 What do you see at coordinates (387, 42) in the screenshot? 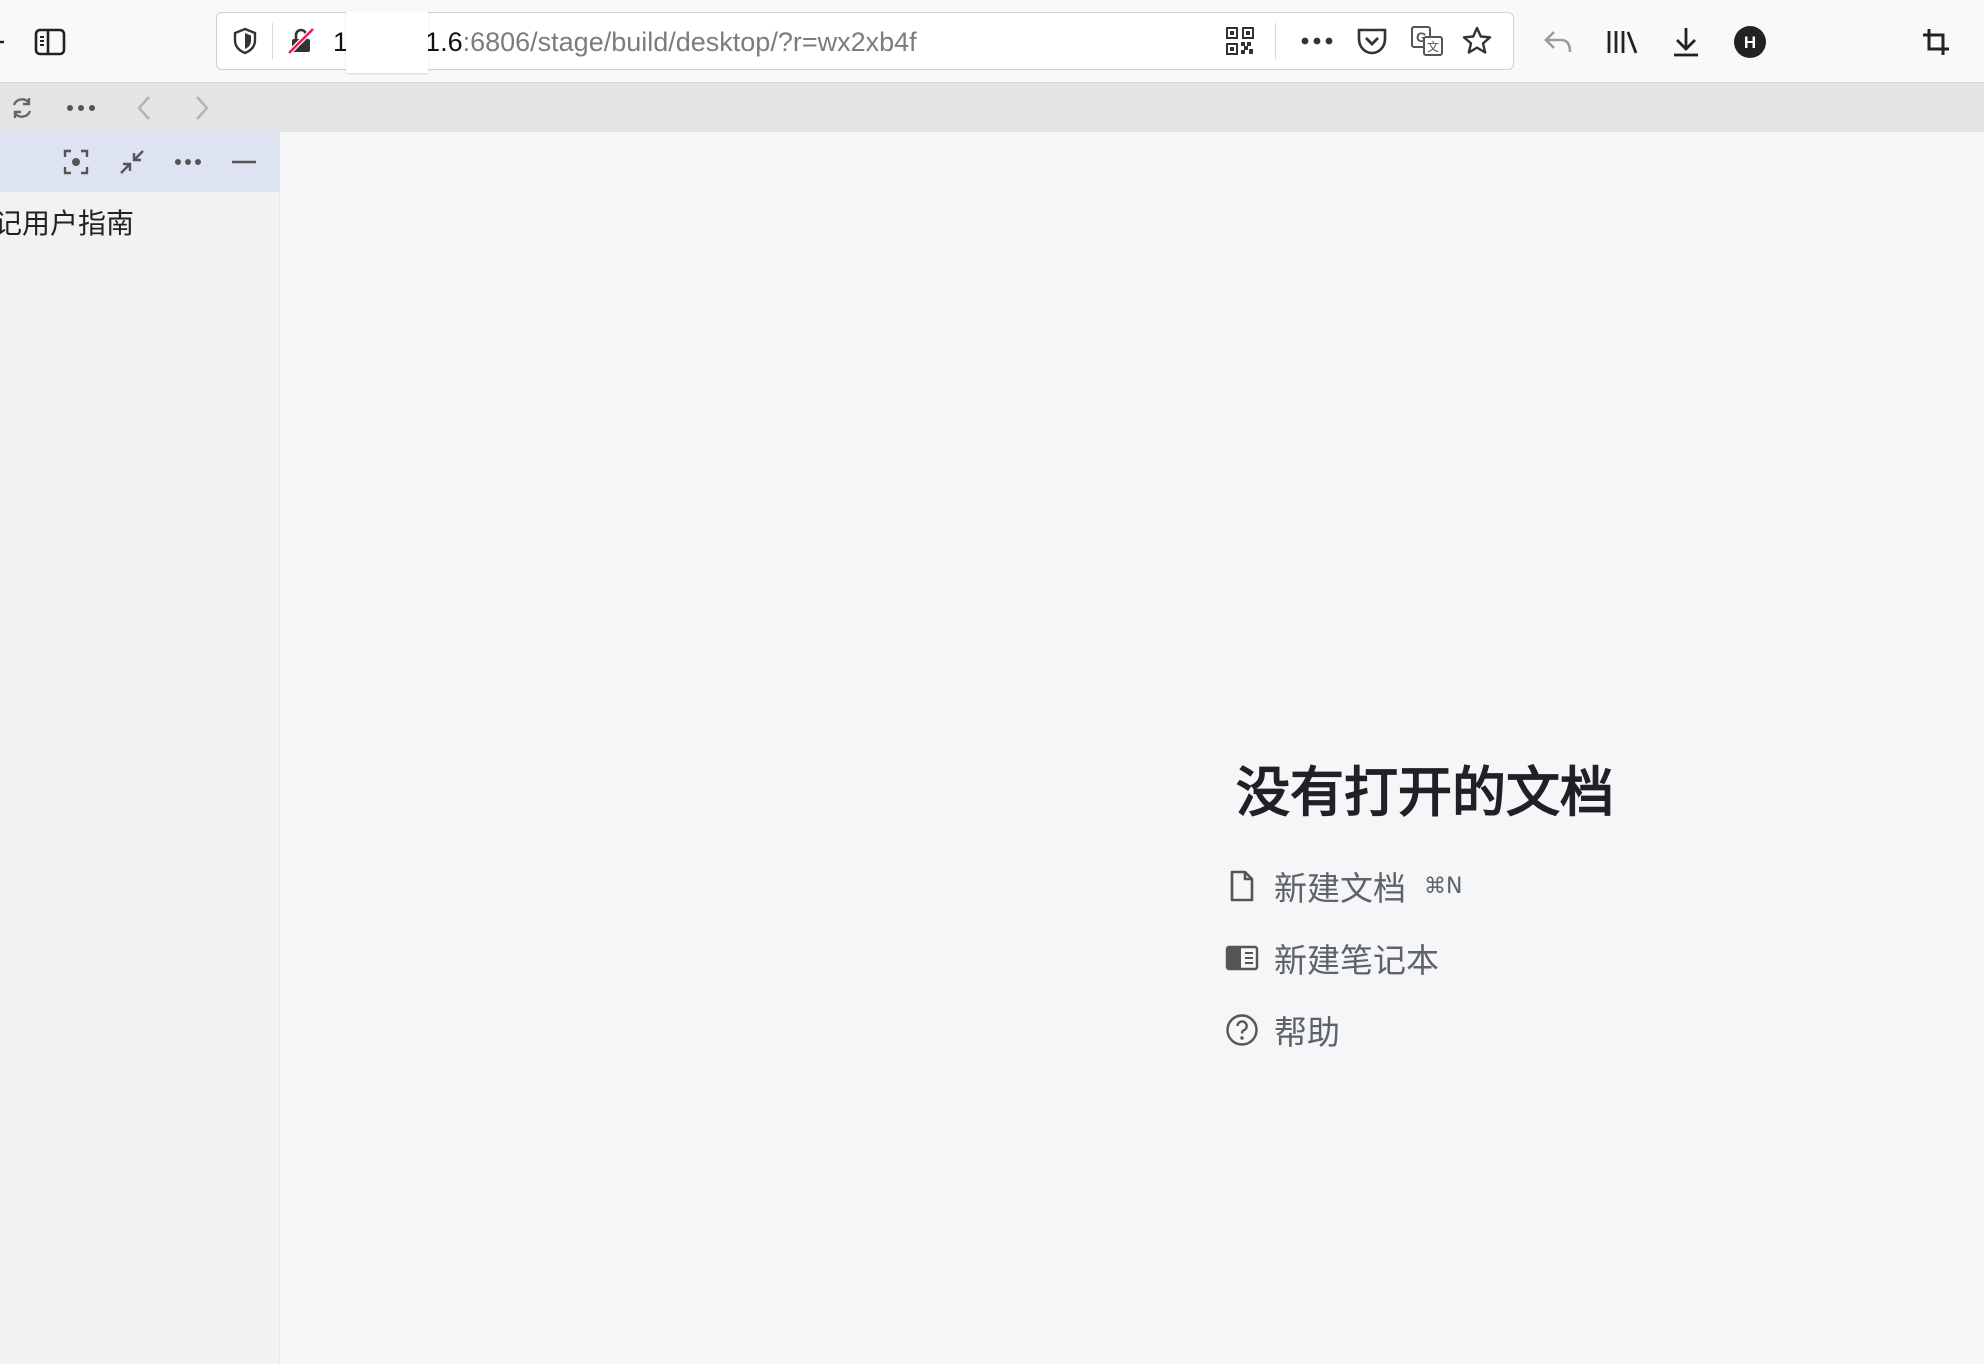
I see `url-redaction-overlay` at bounding box center [387, 42].